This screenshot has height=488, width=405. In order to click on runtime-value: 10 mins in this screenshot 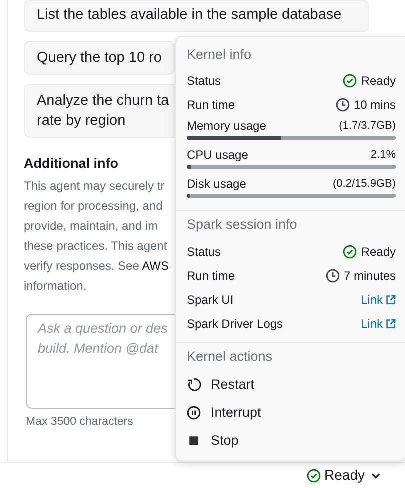, I will do `click(375, 105)`.